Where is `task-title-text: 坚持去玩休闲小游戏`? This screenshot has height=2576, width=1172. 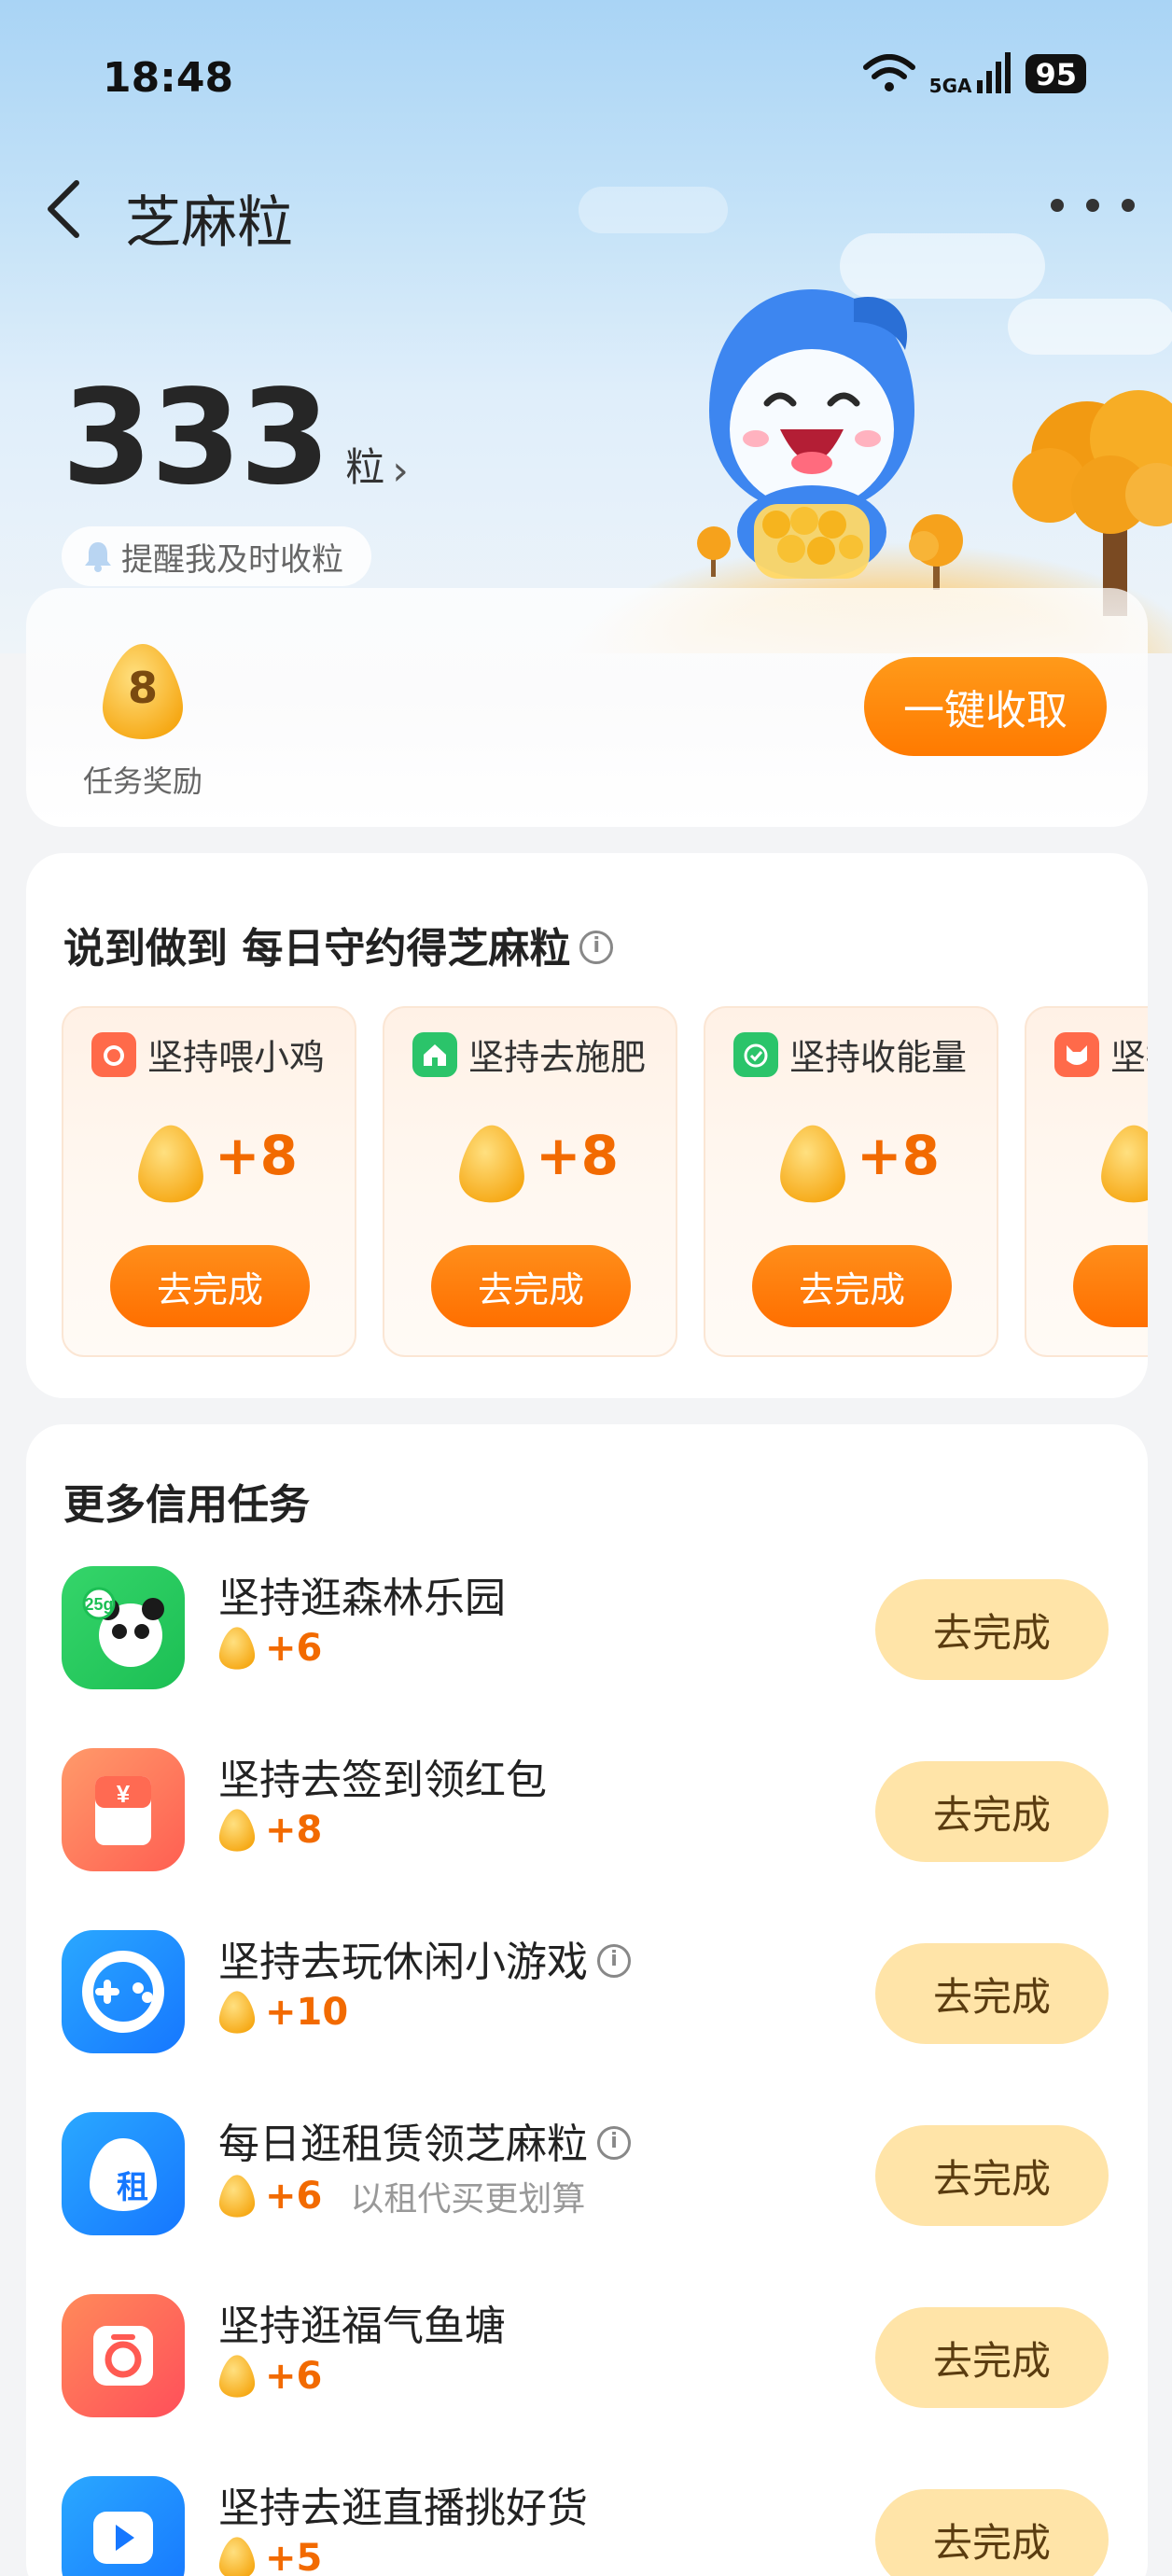 task-title-text: 坚持去玩休闲小游戏 is located at coordinates (403, 1963).